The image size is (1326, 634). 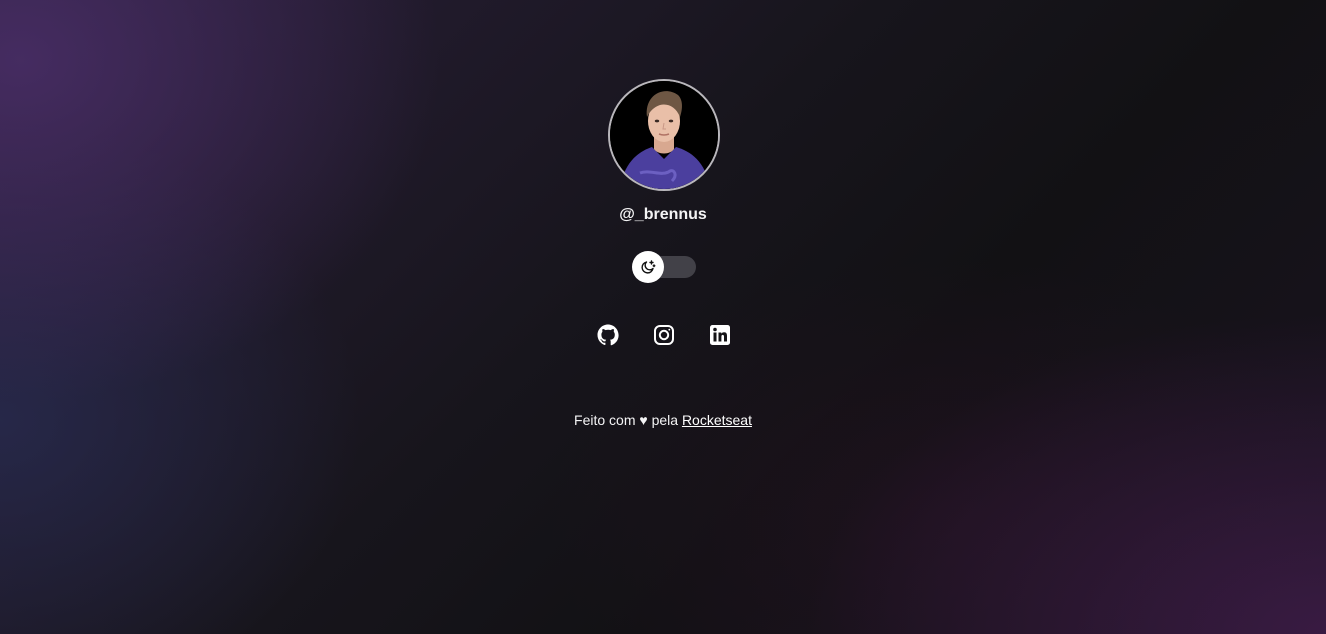 What do you see at coordinates (643, 420) in the screenshot?
I see `heart-icon: ♥` at bounding box center [643, 420].